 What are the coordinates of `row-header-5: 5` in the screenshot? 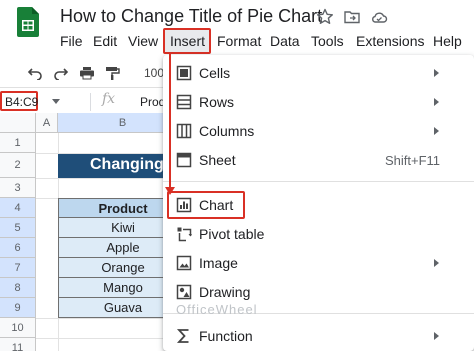 It's located at (18, 228).